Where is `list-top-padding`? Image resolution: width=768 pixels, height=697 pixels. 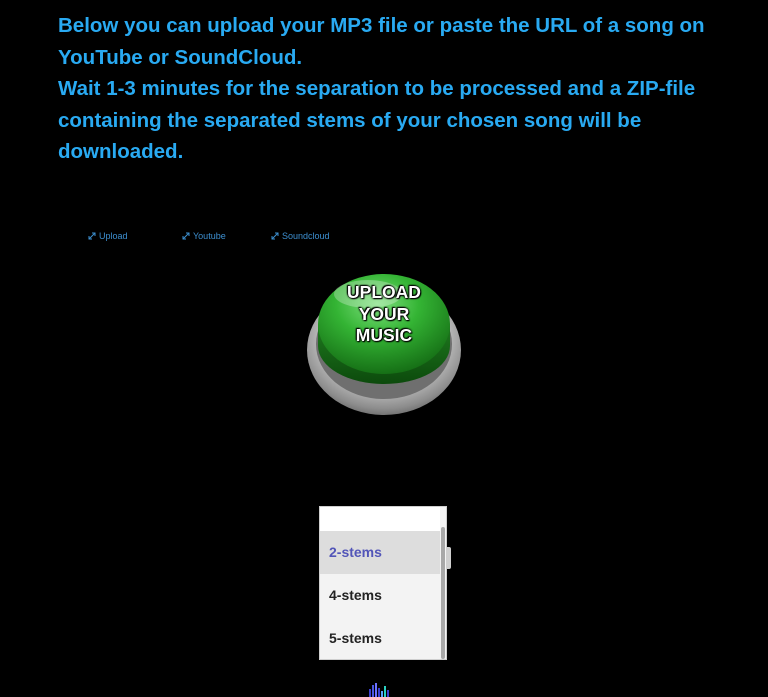 list-top-padding is located at coordinates (383, 519).